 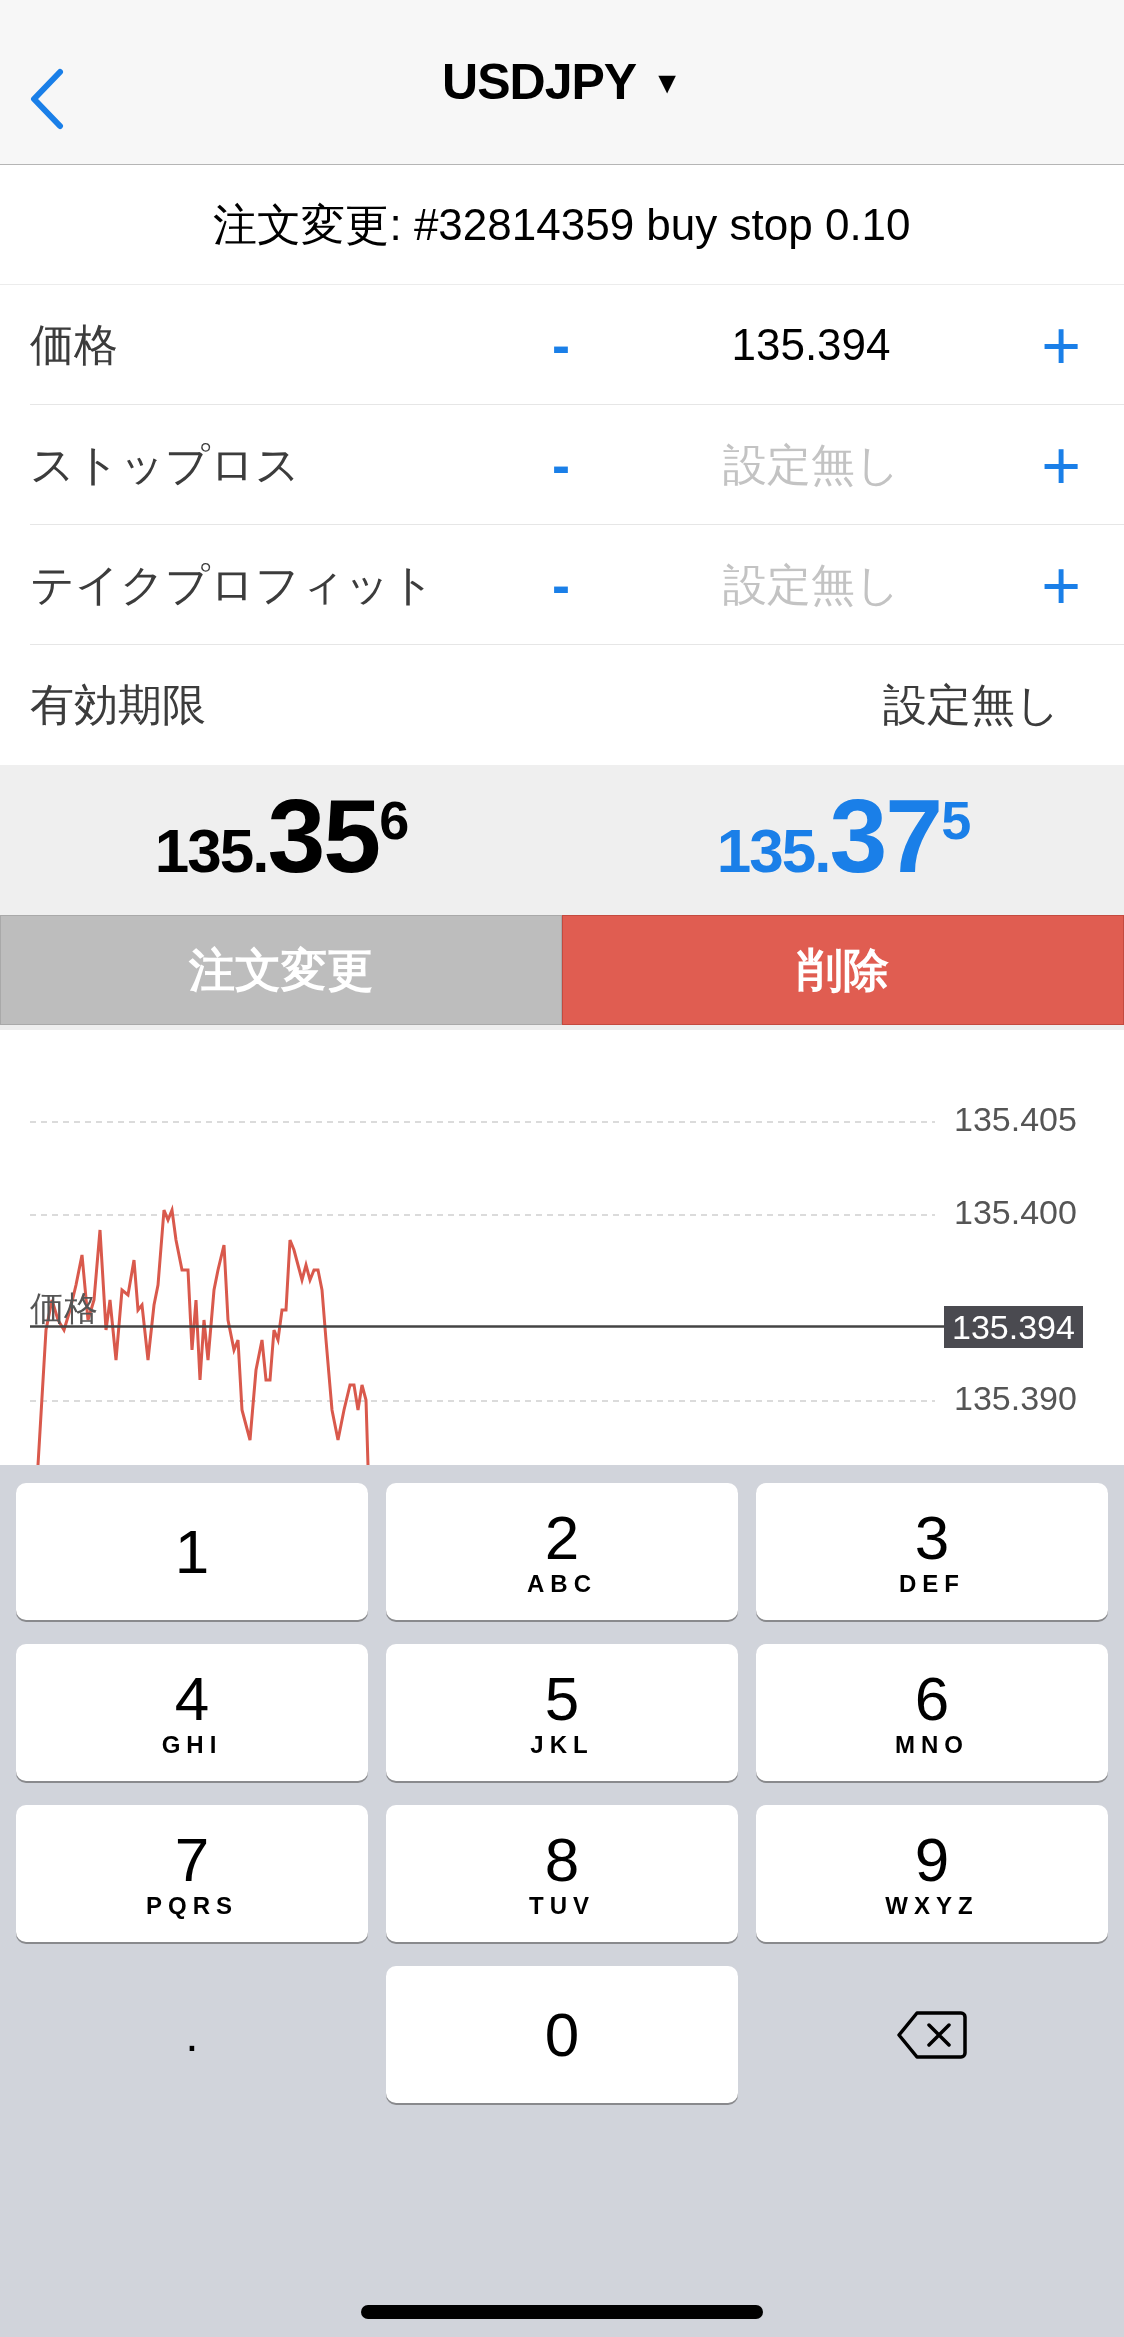 What do you see at coordinates (165, 464) in the screenshot?
I see `field-label: ストップロス` at bounding box center [165, 464].